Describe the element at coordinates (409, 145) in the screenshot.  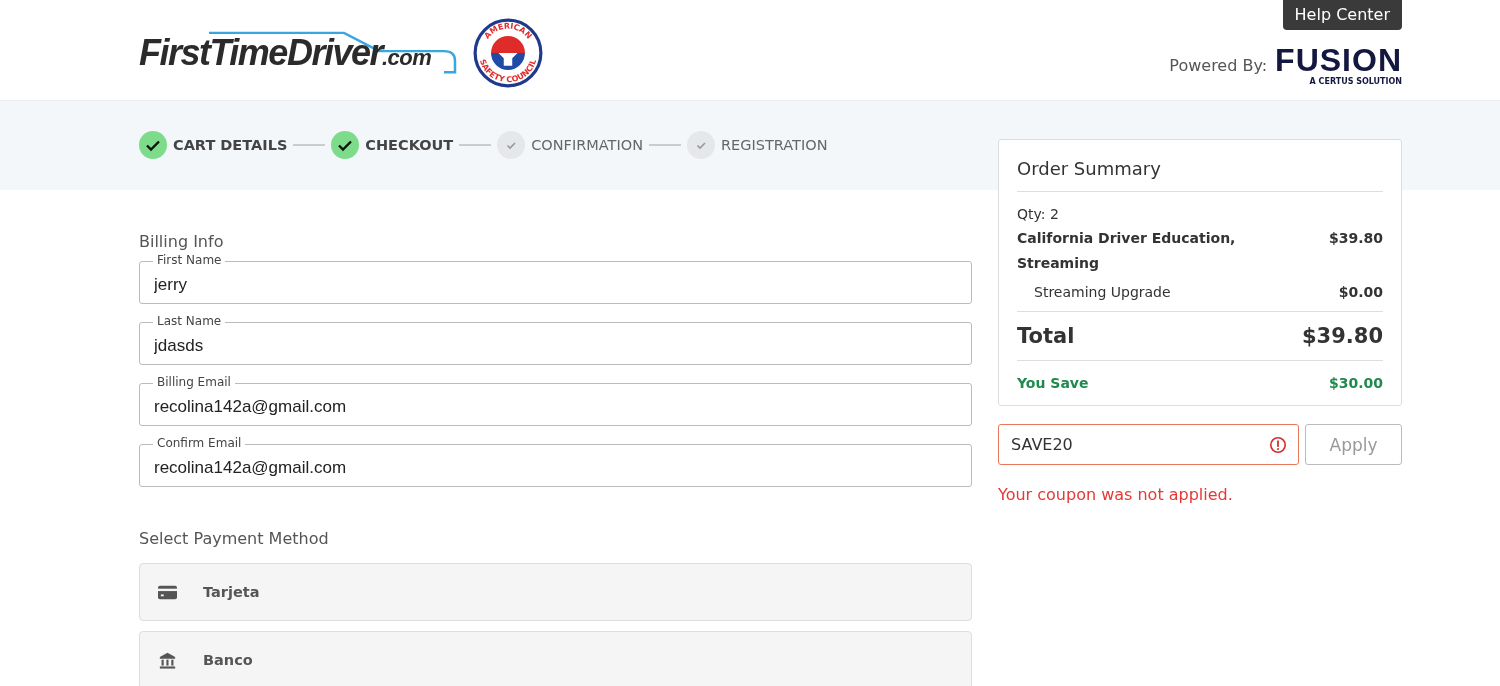
I see `step-label: CHECKOUT` at that location.